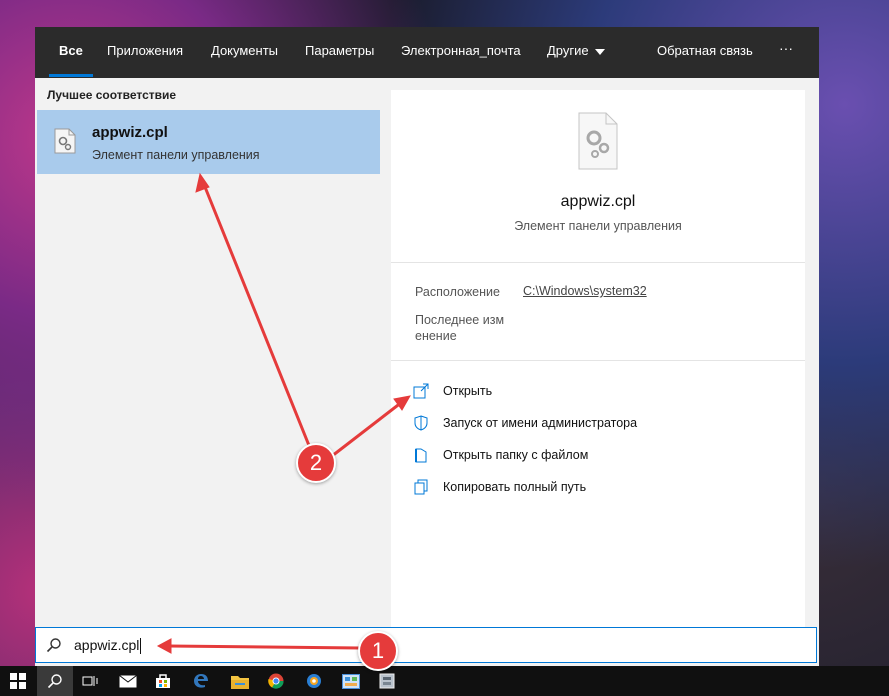 Image resolution: width=889 pixels, height=696 pixels. What do you see at coordinates (18, 681) in the screenshot?
I see `windows-start-icon` at bounding box center [18, 681].